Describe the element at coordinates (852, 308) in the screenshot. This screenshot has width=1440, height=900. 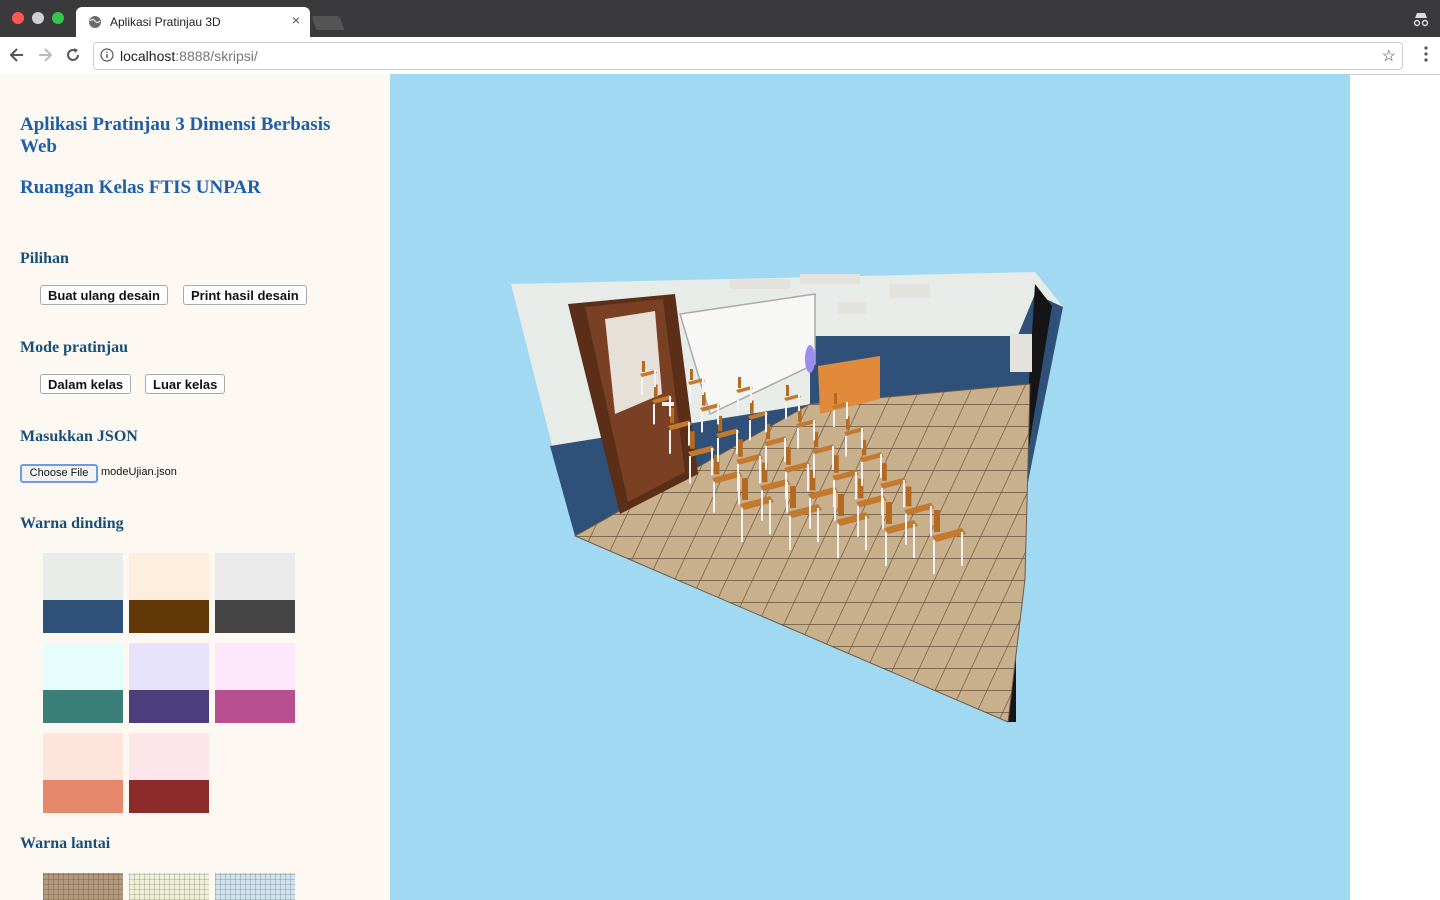
I see `projector` at that location.